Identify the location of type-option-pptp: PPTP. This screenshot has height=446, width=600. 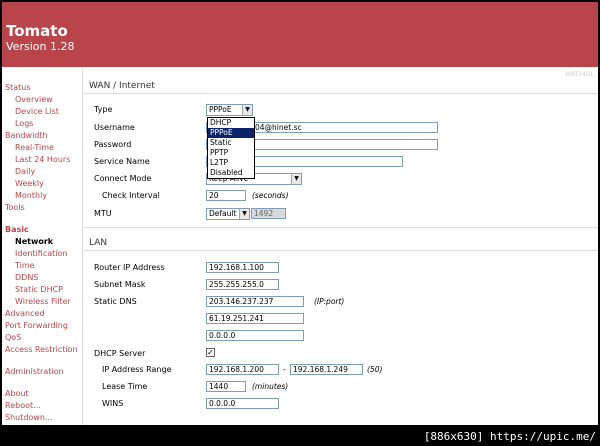
(231, 153).